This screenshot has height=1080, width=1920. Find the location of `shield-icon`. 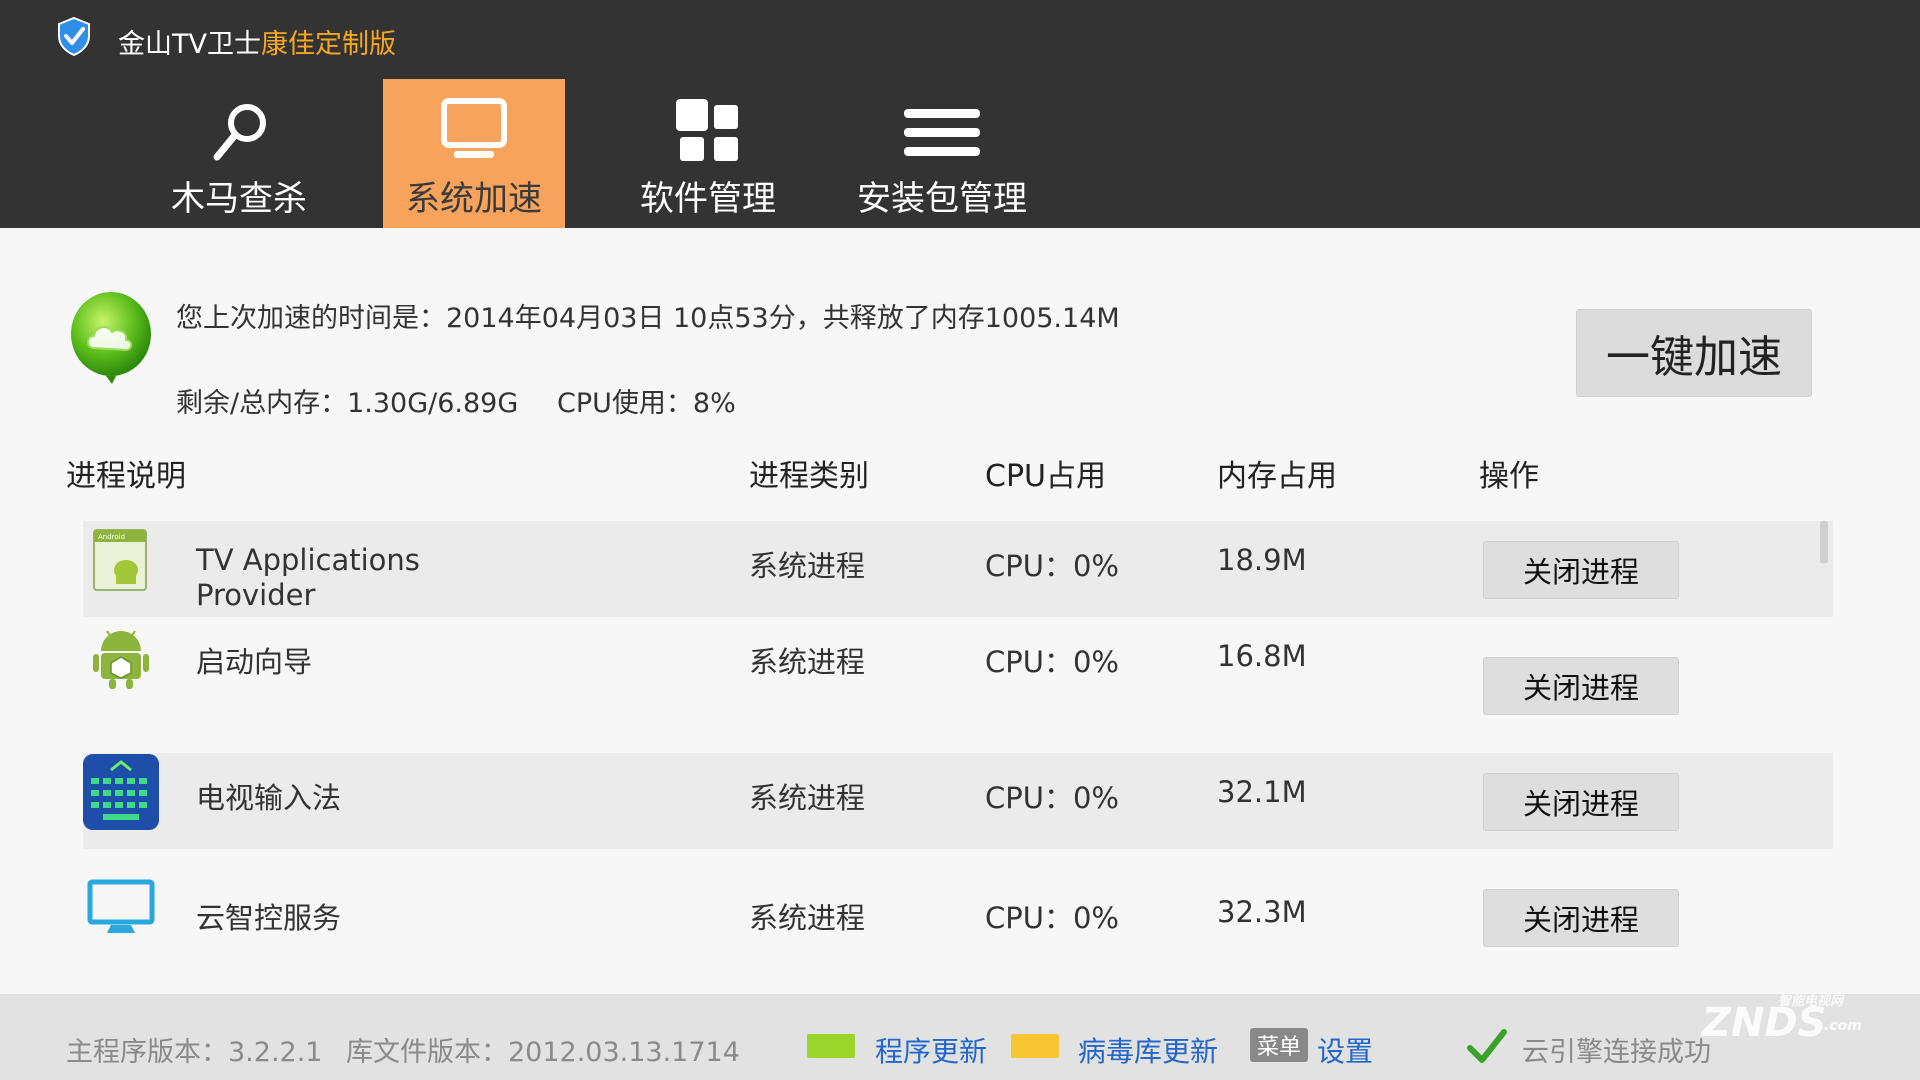

shield-icon is located at coordinates (74, 36).